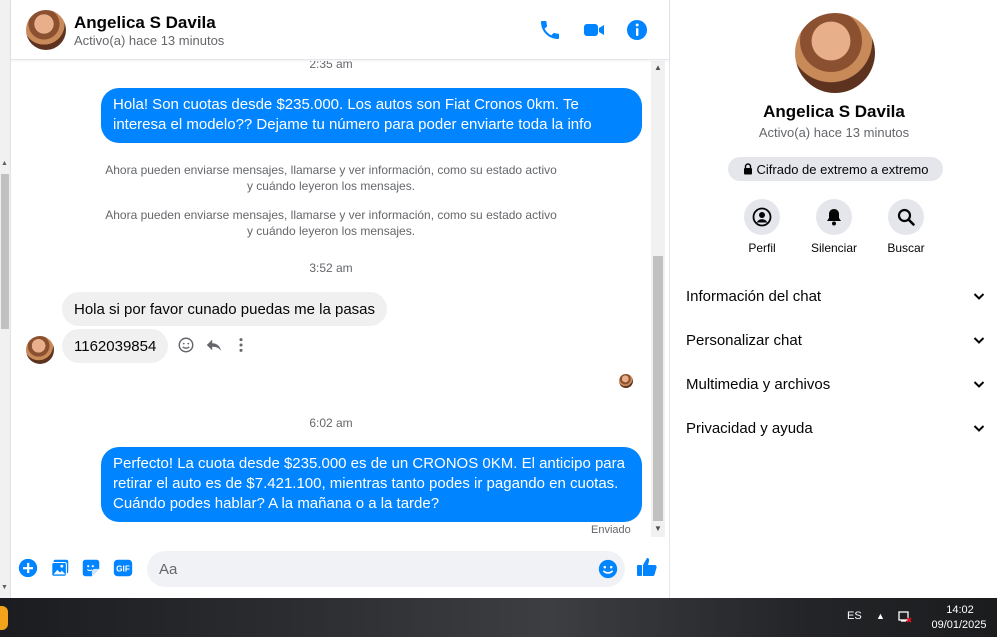 This screenshot has height=637, width=997. Describe the element at coordinates (91, 568) in the screenshot. I see `sticker-icon` at that location.